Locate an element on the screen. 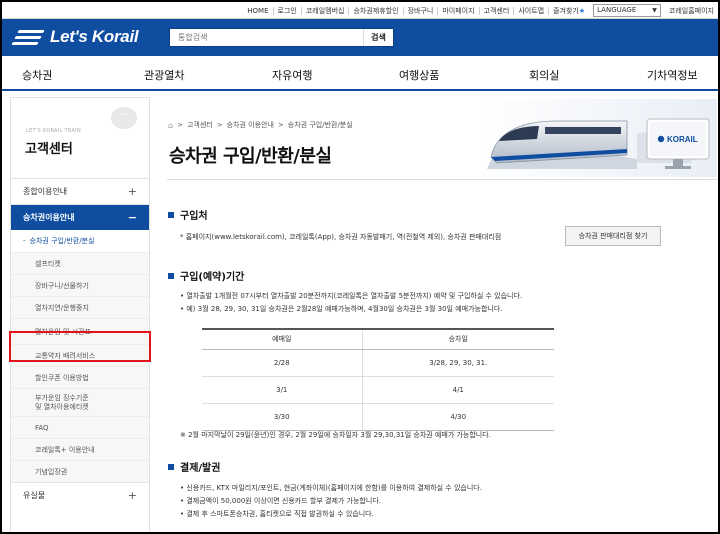 This screenshot has width=720, height=534. util-favorites-link: 즐겨찾기★ is located at coordinates (568, 10).